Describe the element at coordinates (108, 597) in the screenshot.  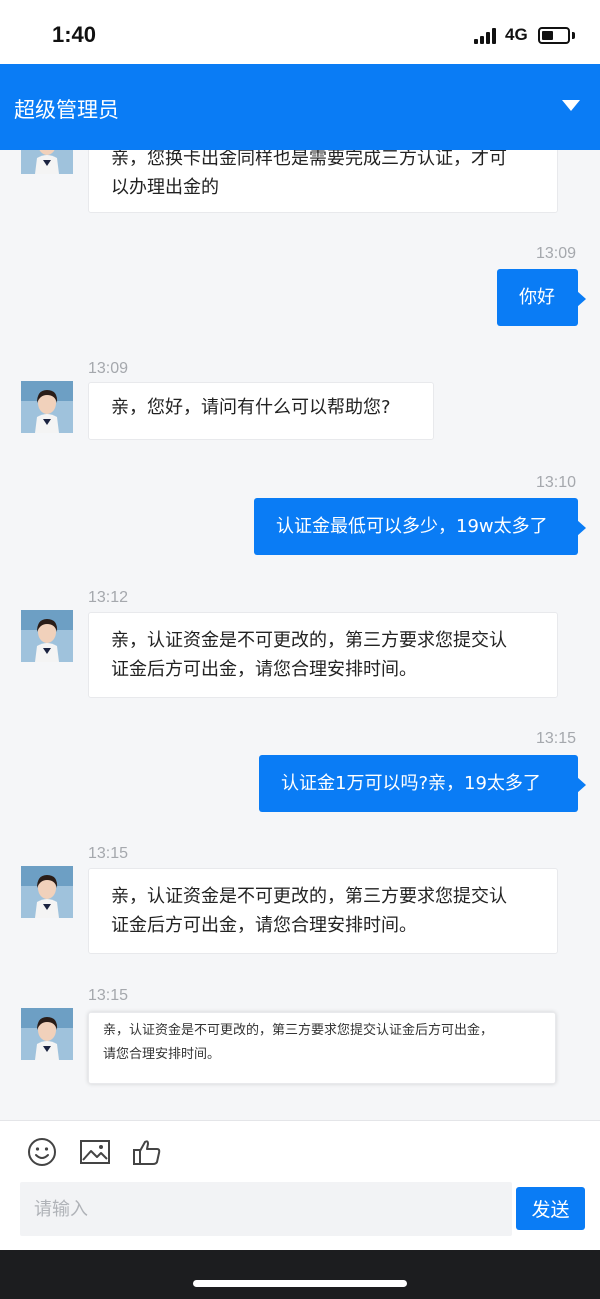
I see `message-time: 13:12` at that location.